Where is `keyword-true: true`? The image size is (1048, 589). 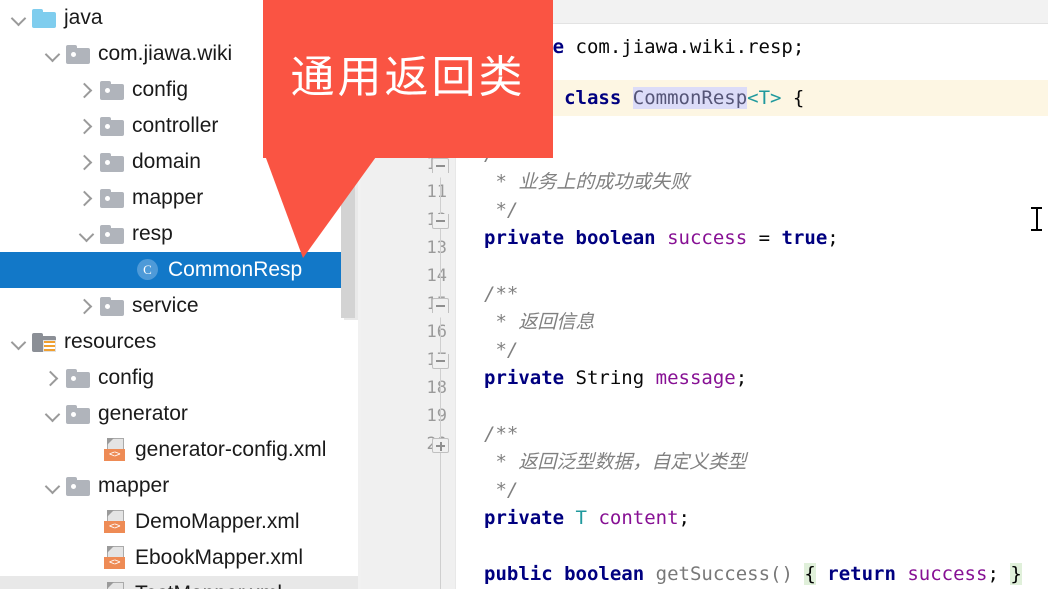
keyword-true: true is located at coordinates (804, 238).